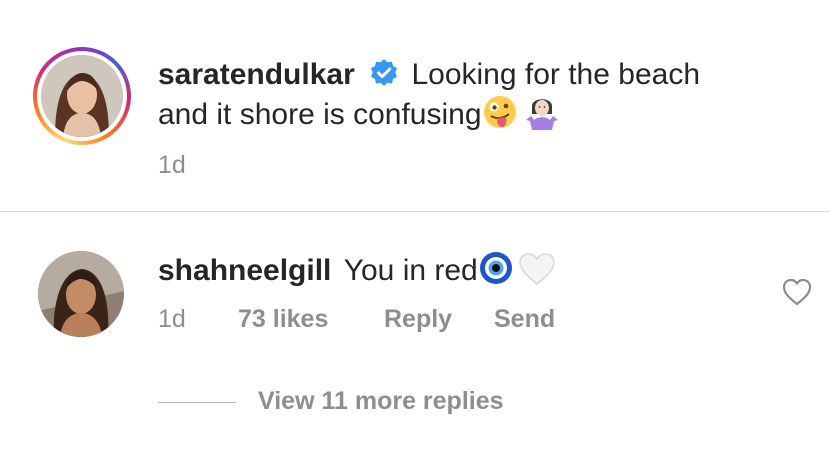 This screenshot has width=830, height=461. Describe the element at coordinates (256, 74) in the screenshot. I see `caption-username: saratendulkar` at that location.